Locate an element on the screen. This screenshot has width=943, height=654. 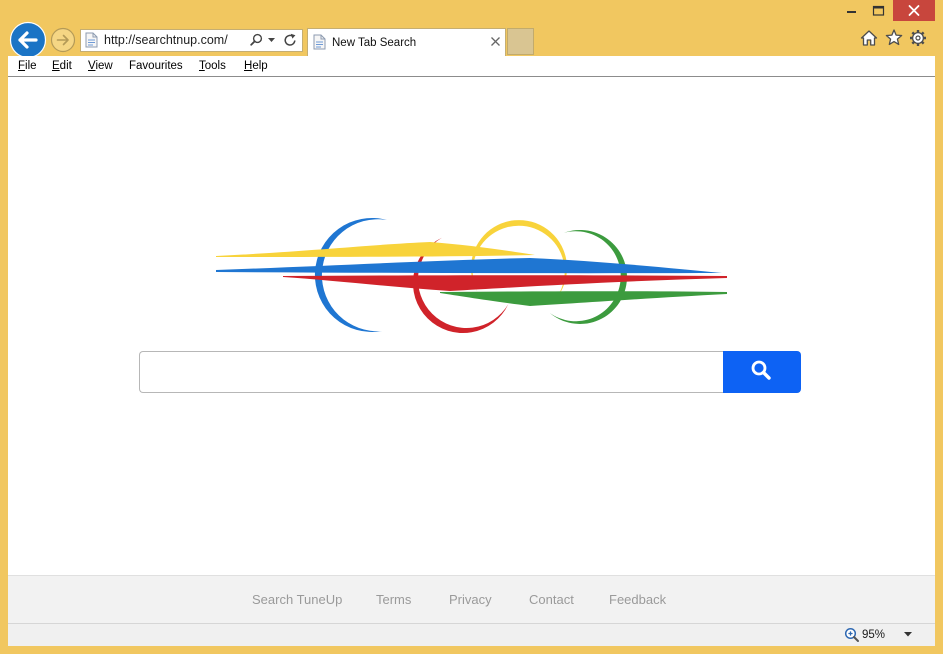
minimize-icon is located at coordinates (851, 12).